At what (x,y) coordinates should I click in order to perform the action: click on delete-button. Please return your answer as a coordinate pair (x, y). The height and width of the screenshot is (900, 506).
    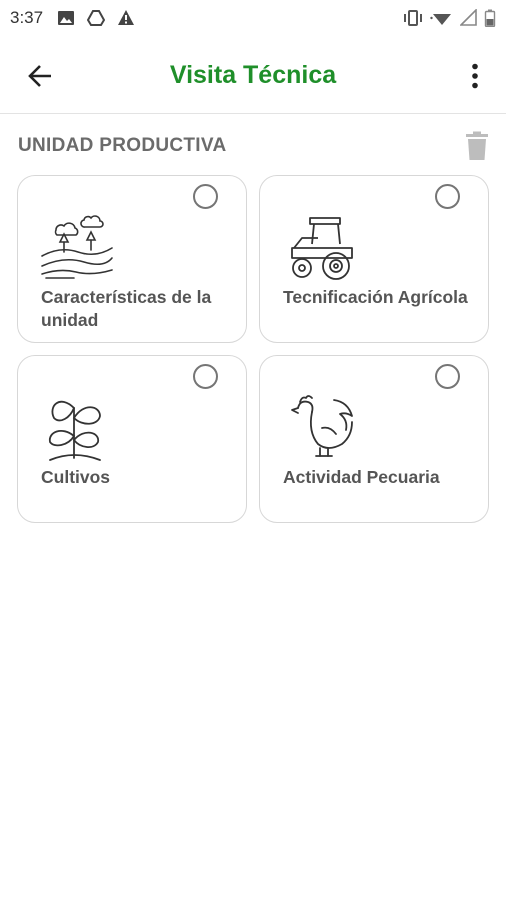
    Looking at the image, I should click on (477, 146).